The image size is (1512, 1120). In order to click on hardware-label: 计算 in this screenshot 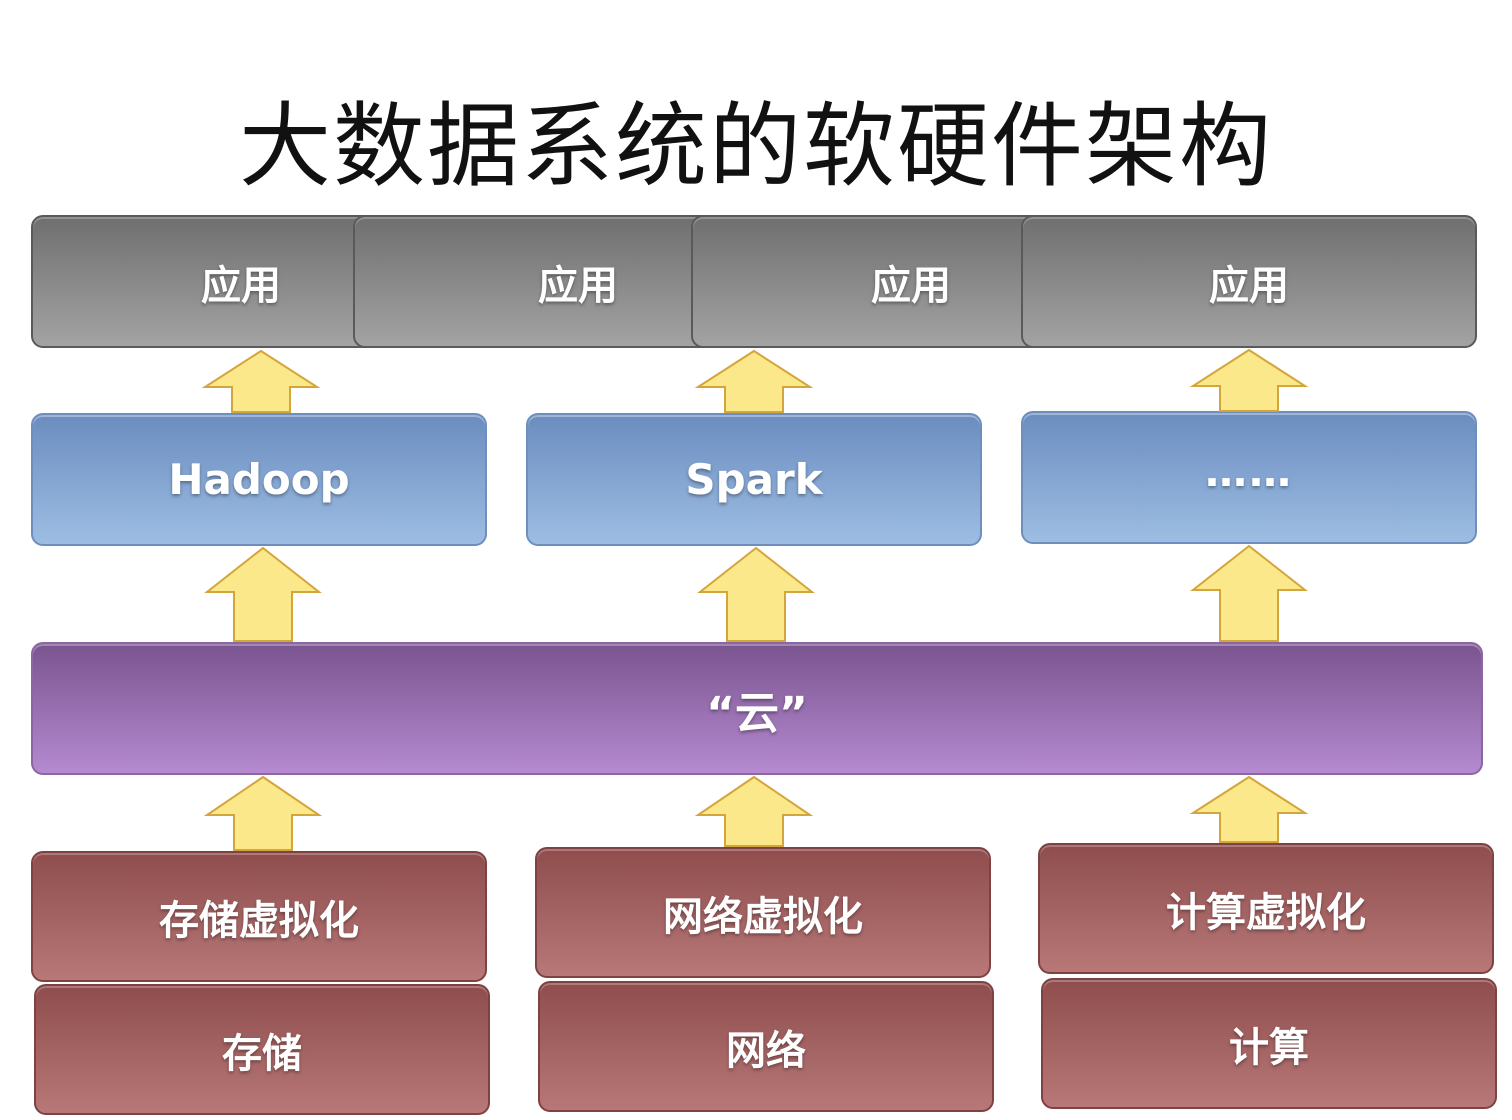, I will do `click(1269, 1047)`.